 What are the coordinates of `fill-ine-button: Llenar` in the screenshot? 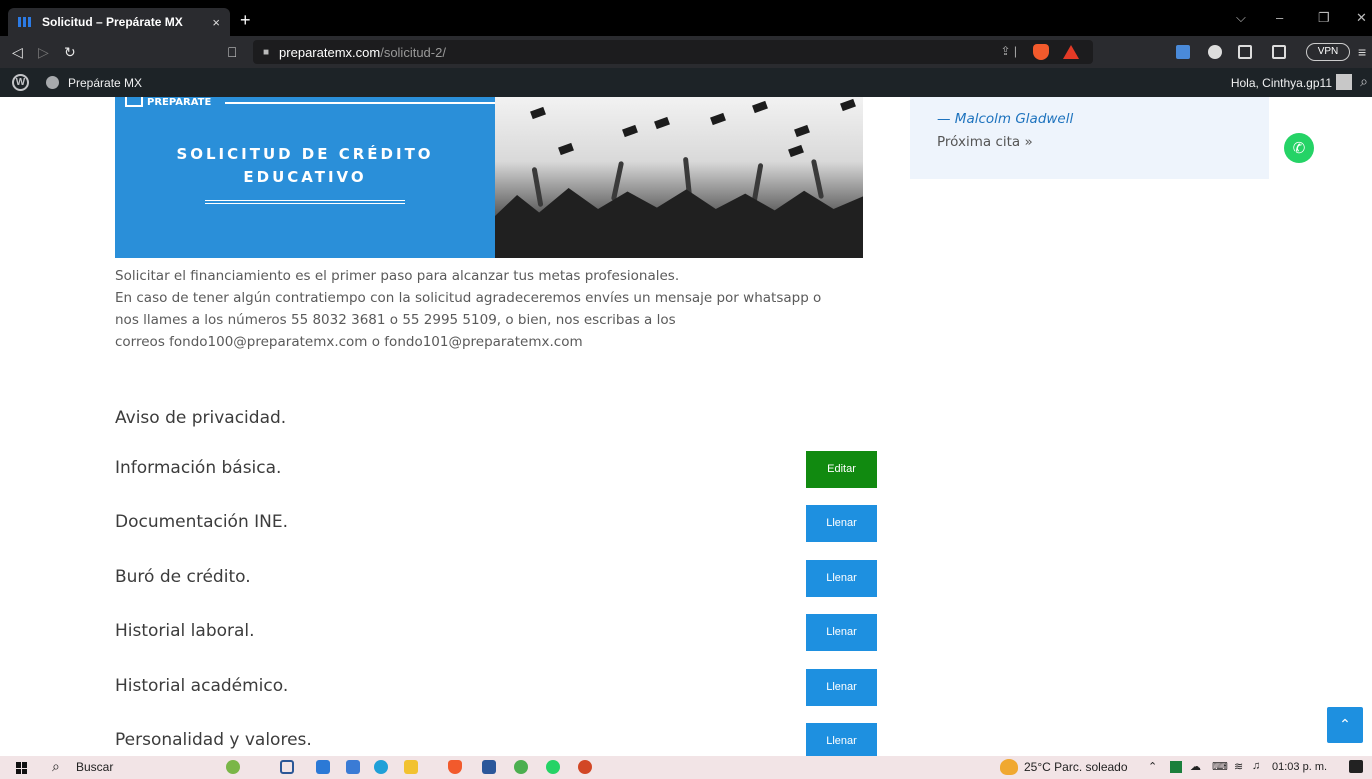 It's located at (841, 523).